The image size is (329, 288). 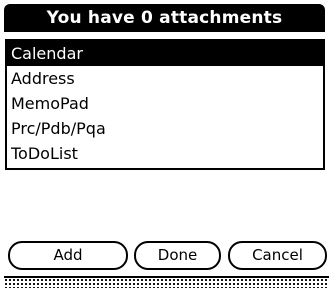 What do you see at coordinates (177, 255) in the screenshot?
I see `done-button: Done` at bounding box center [177, 255].